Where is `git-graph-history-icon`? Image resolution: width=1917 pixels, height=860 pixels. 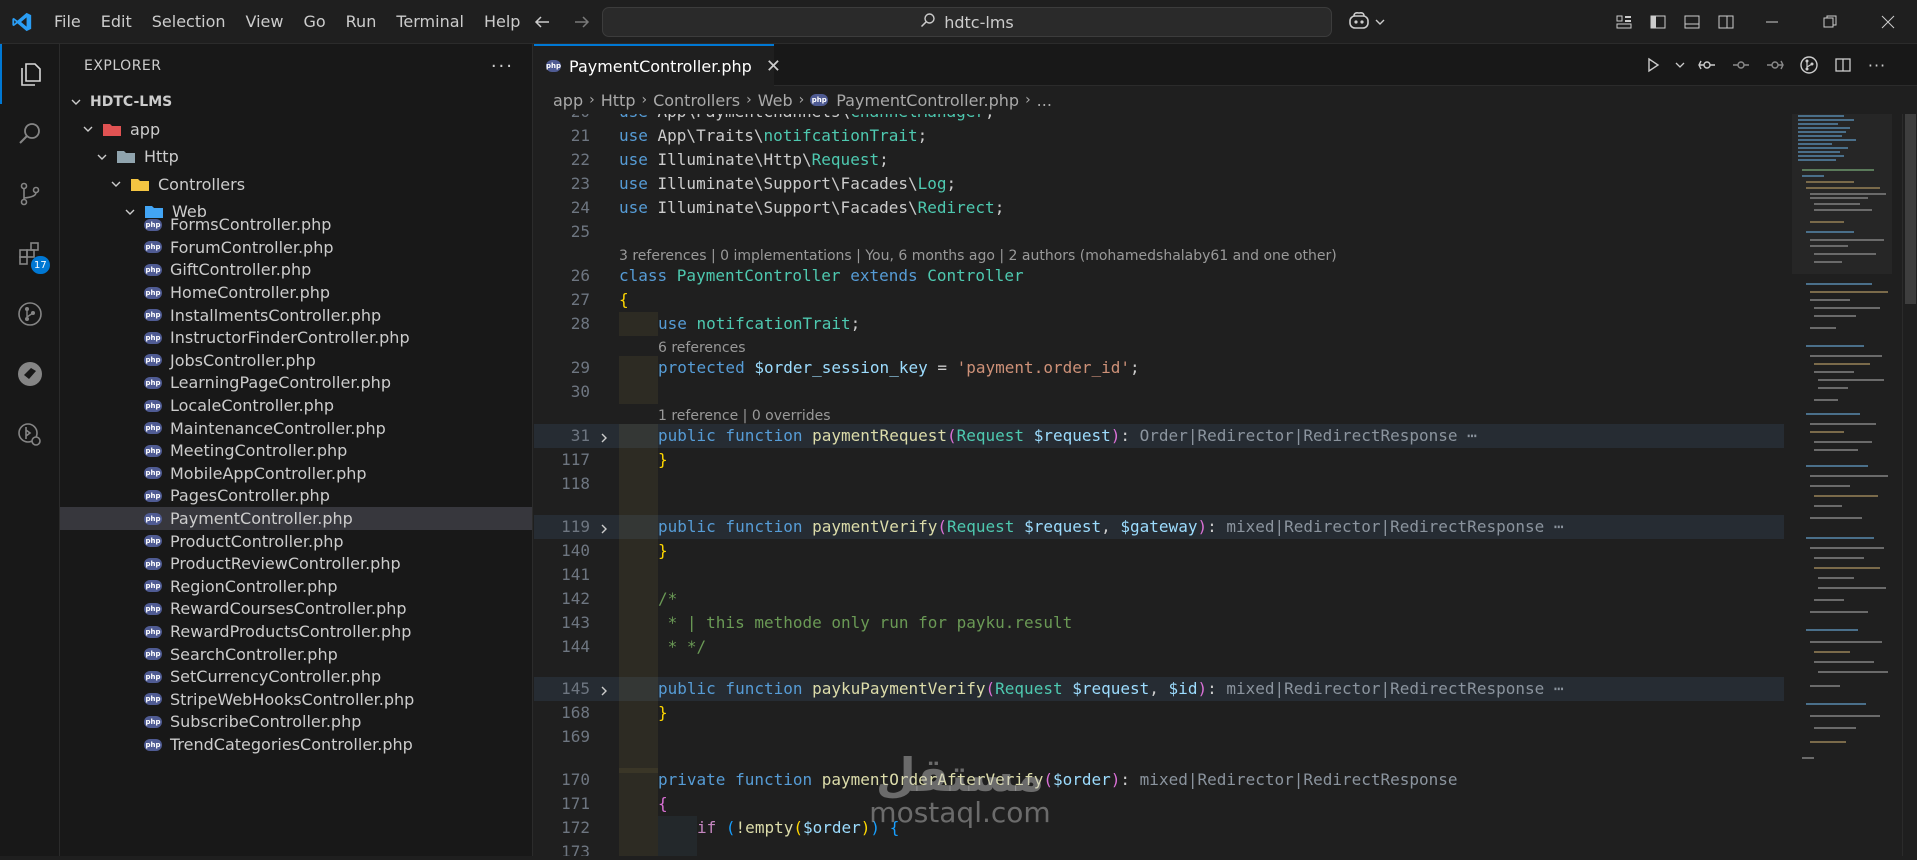 git-graph-history-icon is located at coordinates (1809, 65).